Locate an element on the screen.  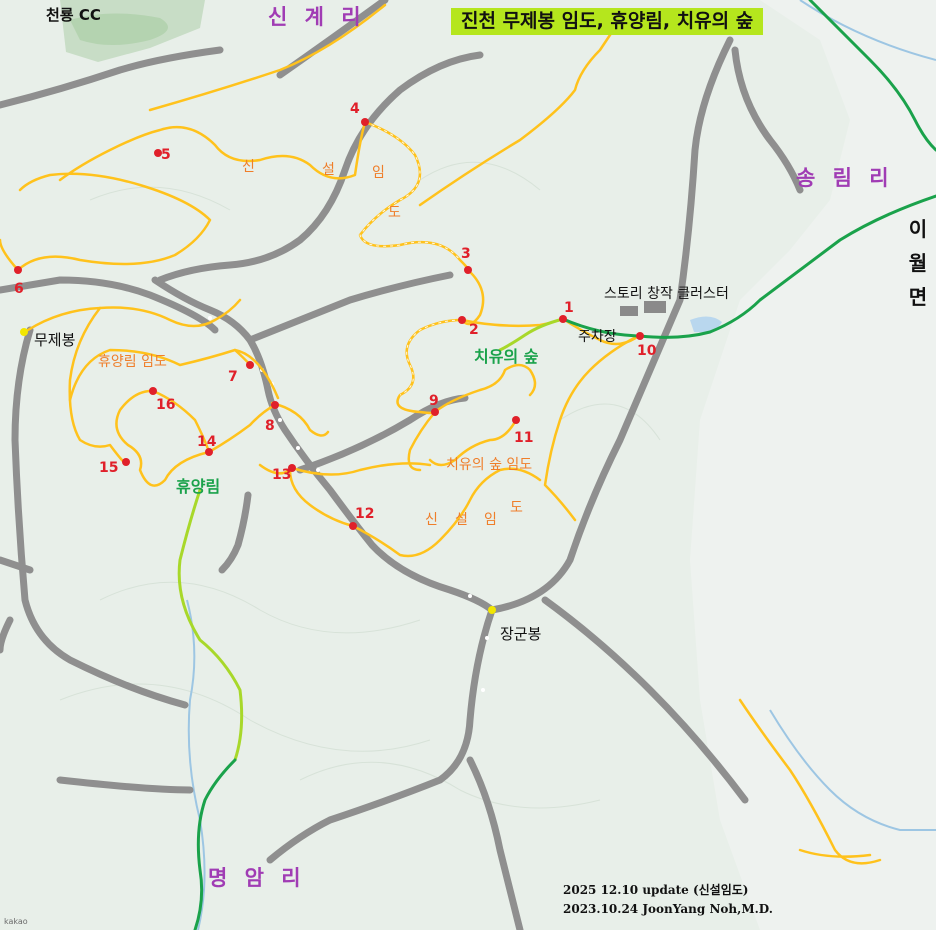
waypoint-number: 8 is located at coordinates (270, 426).